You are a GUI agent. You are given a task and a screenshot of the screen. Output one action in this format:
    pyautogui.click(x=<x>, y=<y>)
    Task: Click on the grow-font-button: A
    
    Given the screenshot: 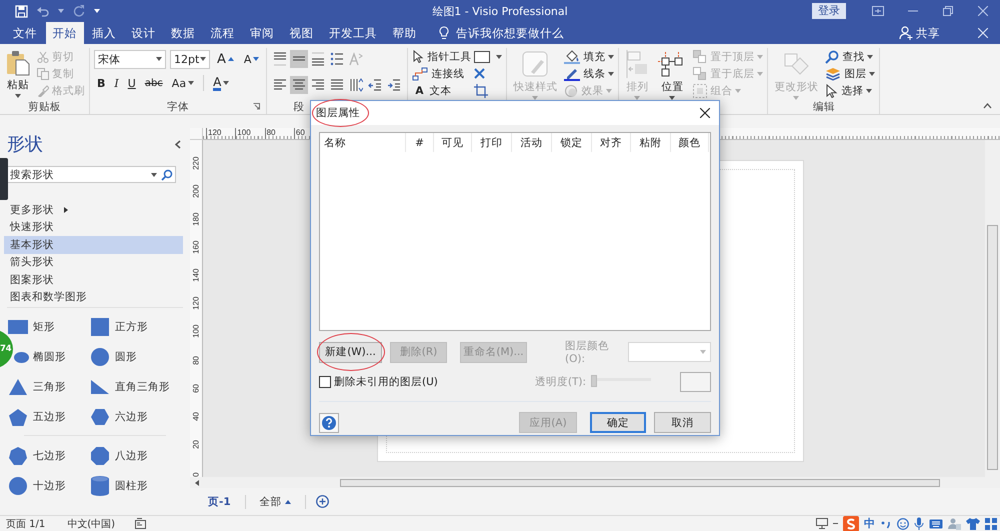 What is the action you would take?
    pyautogui.click(x=225, y=59)
    